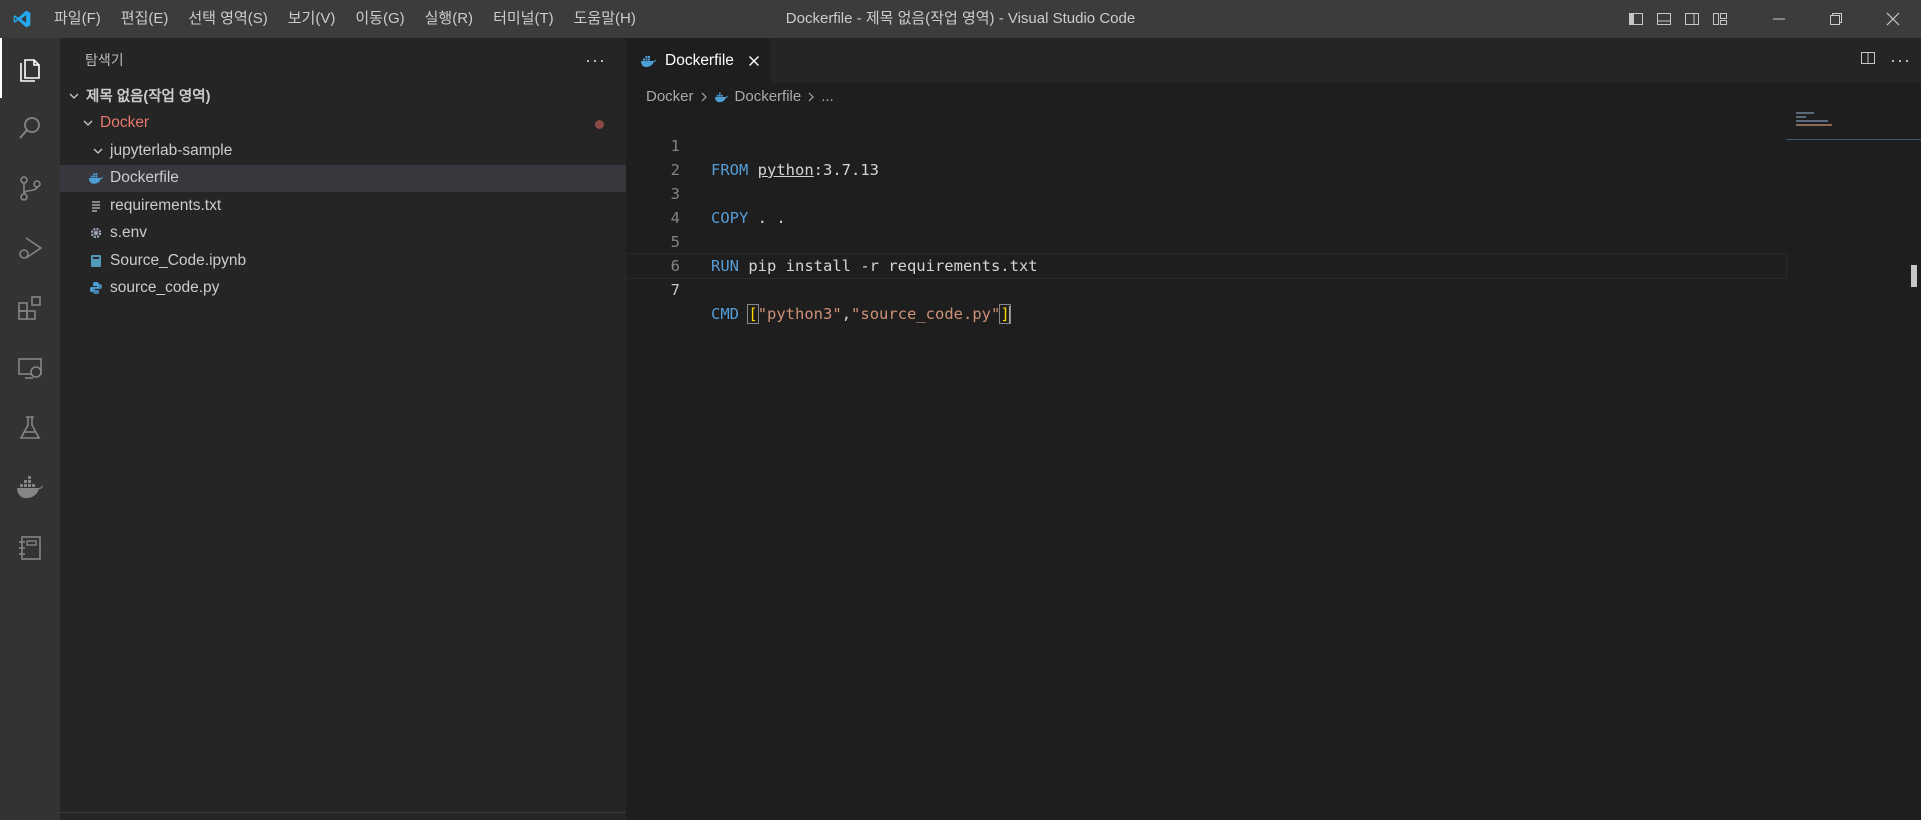 The image size is (1921, 820). Describe the element at coordinates (1868, 60) in the screenshot. I see `split-editor-icon` at that location.